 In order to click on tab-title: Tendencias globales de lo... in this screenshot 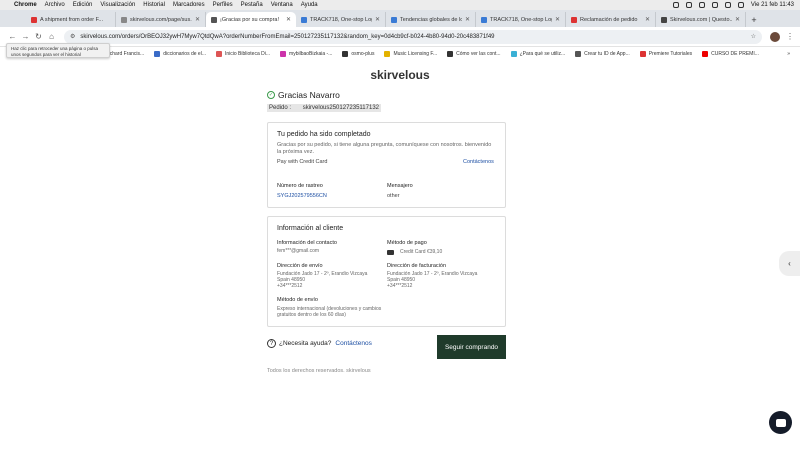, I will do `click(431, 19)`.